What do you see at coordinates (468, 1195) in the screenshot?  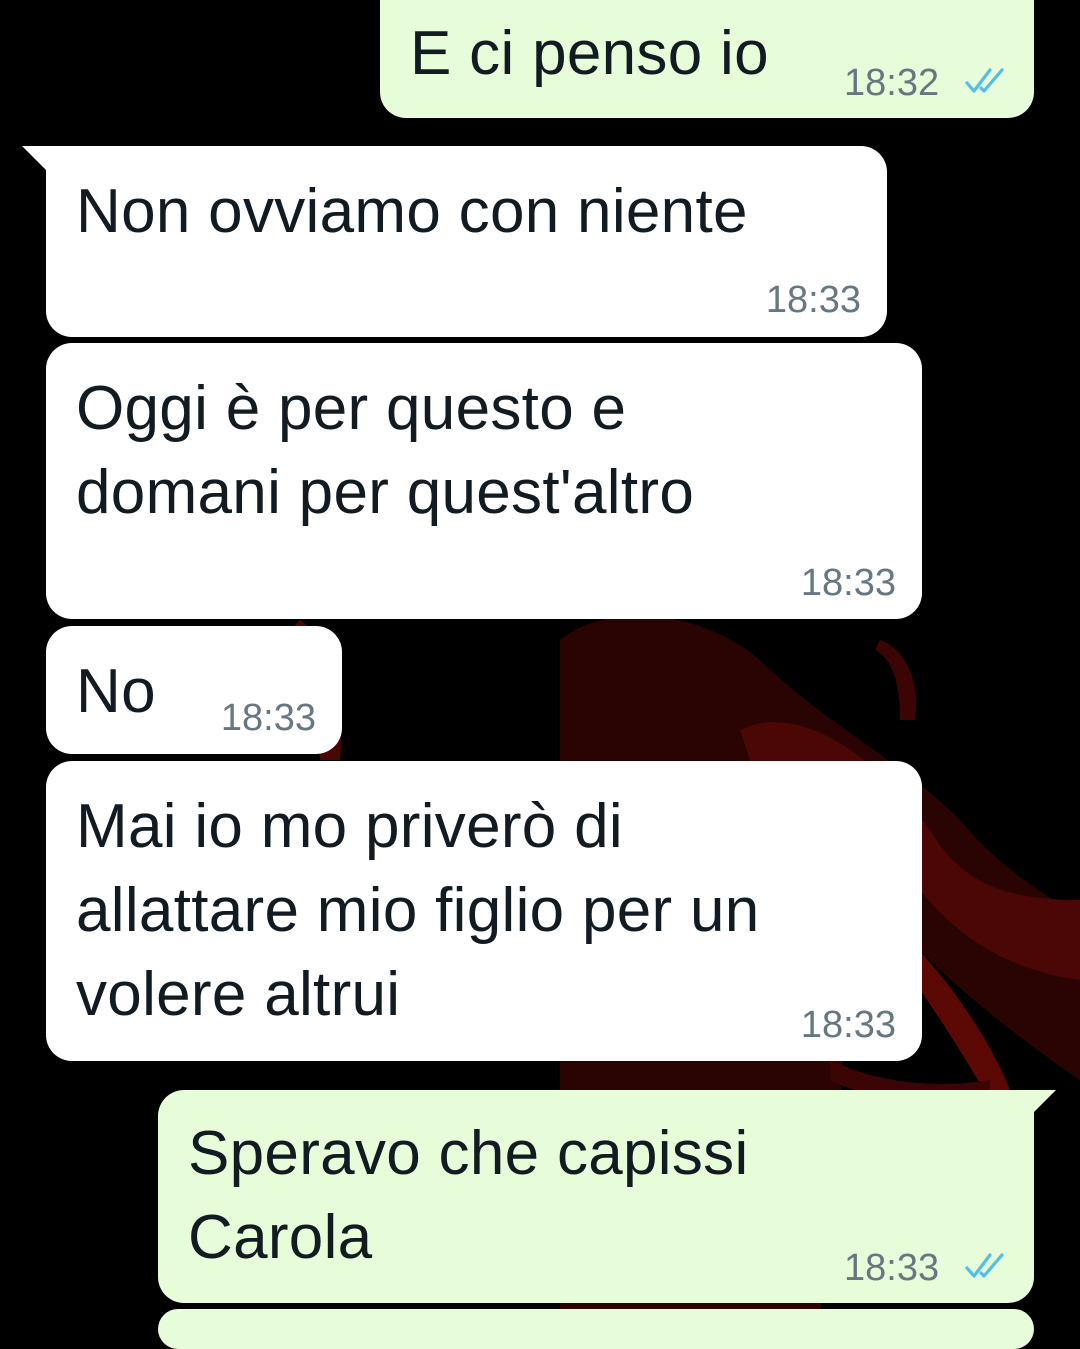 I see `message-text: Speravo che capissi Carola` at bounding box center [468, 1195].